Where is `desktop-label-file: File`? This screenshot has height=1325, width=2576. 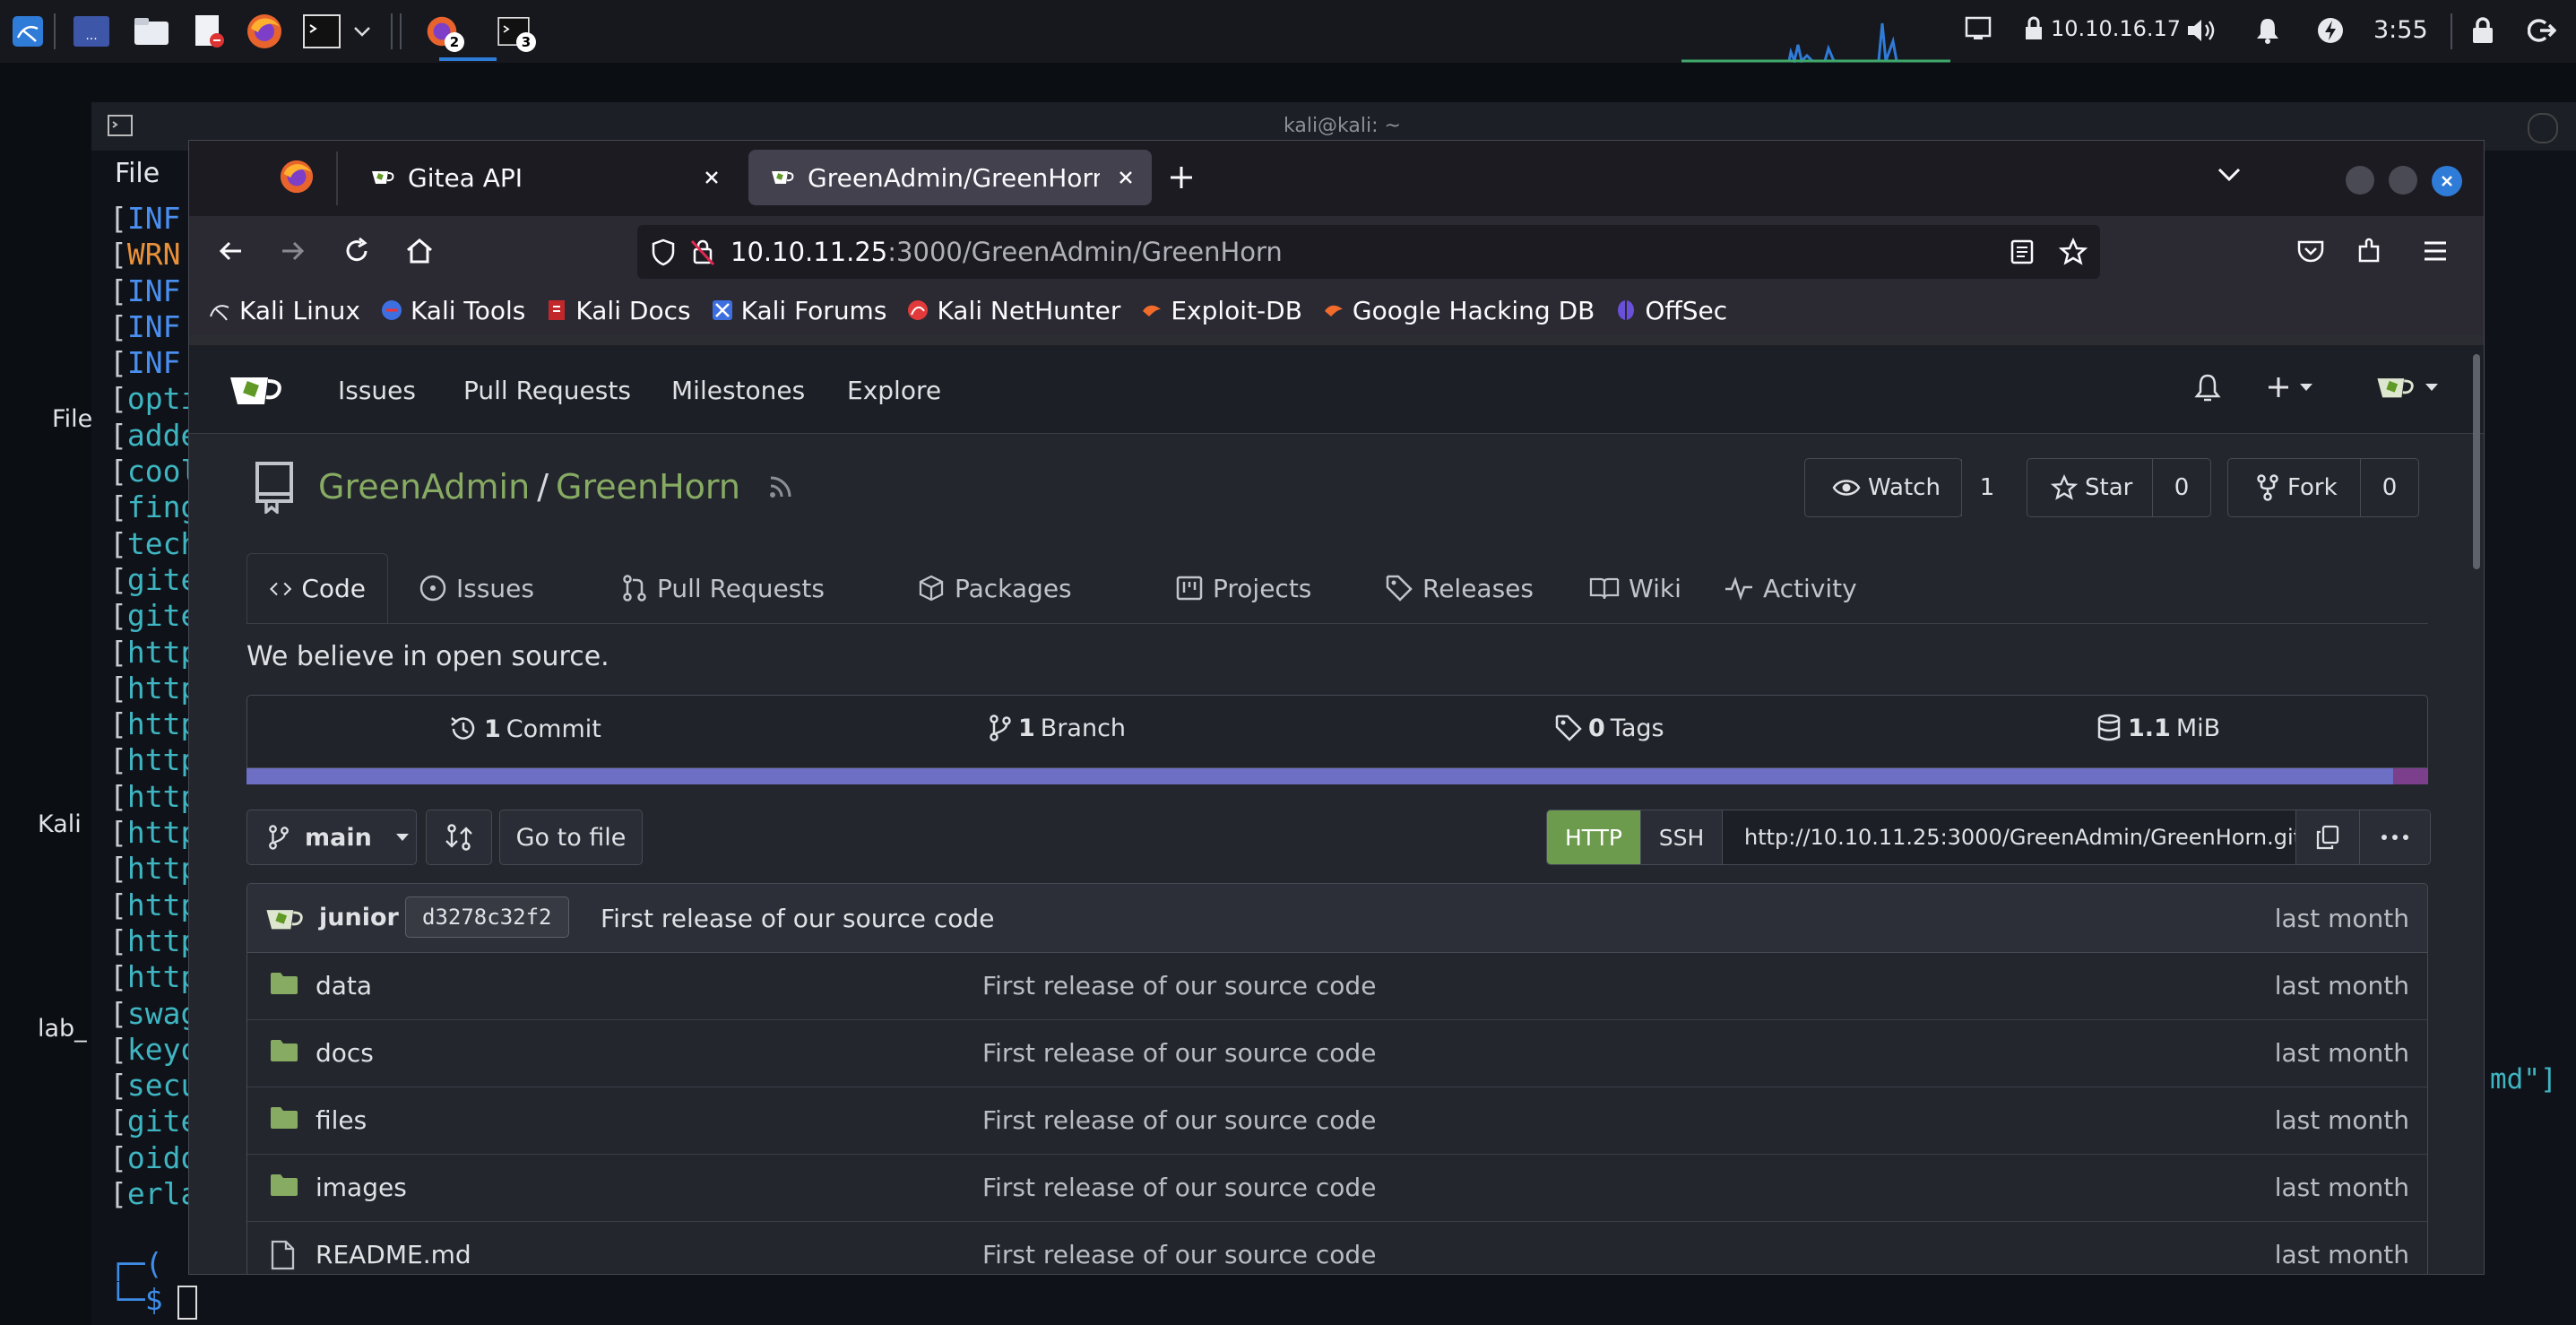
desktop-label-file: File is located at coordinates (72, 419).